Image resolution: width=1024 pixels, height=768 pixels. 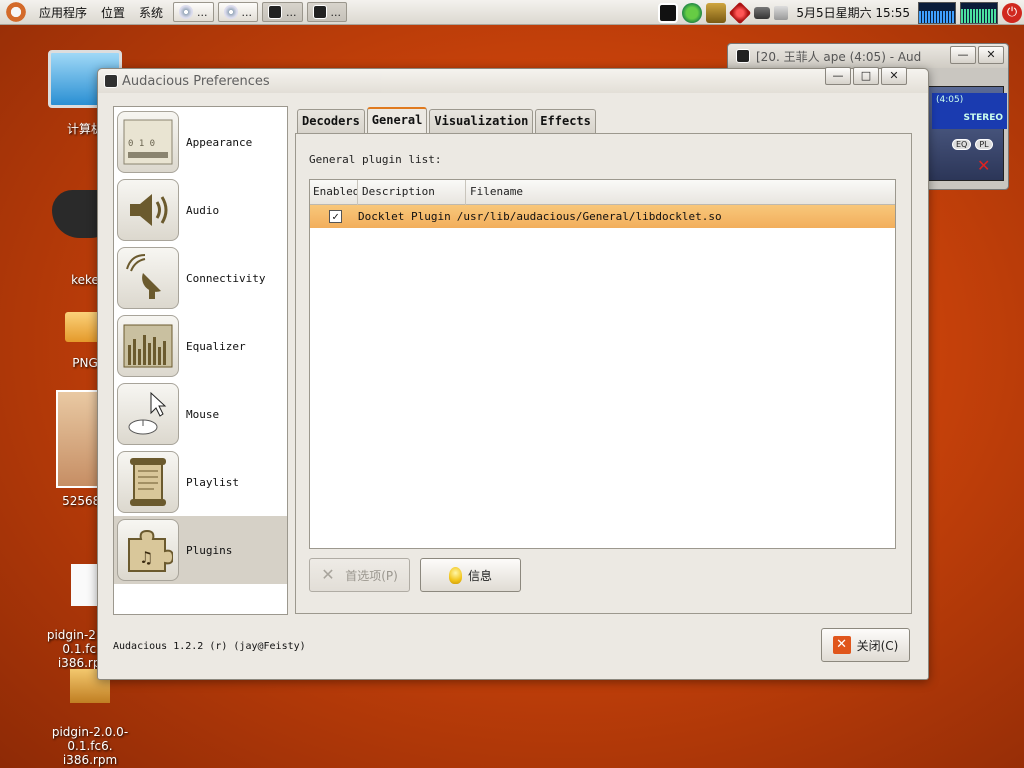 I want to click on panel-menu: 应用程序 位置 系统, so click(x=101, y=12).